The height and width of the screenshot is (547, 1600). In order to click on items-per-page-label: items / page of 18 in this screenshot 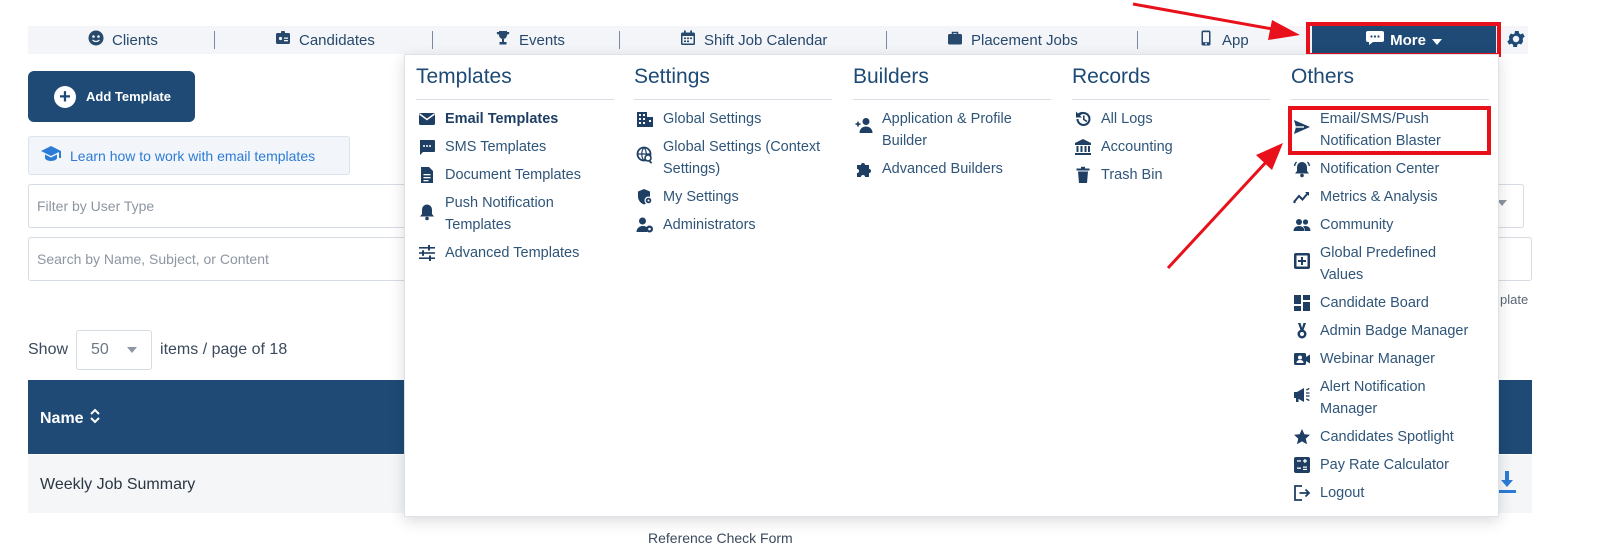, I will do `click(224, 349)`.